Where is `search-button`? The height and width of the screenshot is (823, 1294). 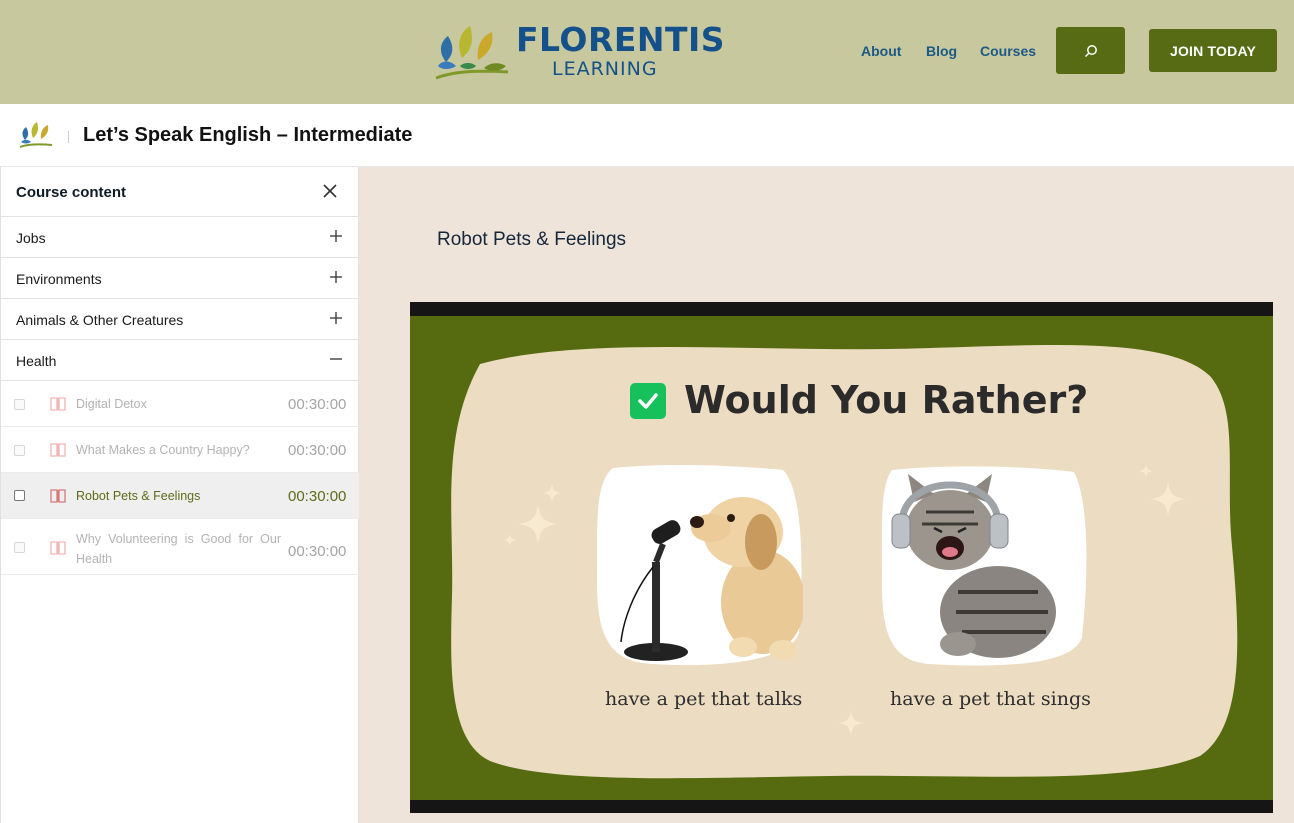
search-button is located at coordinates (1090, 50).